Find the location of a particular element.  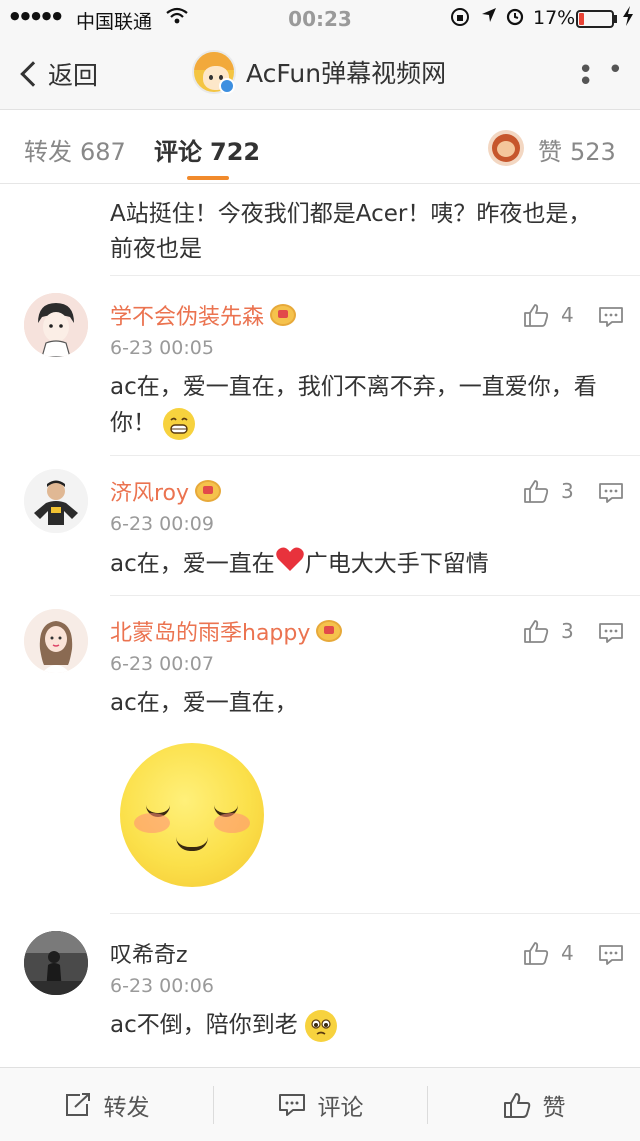

tab-like-label: 赞 is located at coordinates (550, 152).